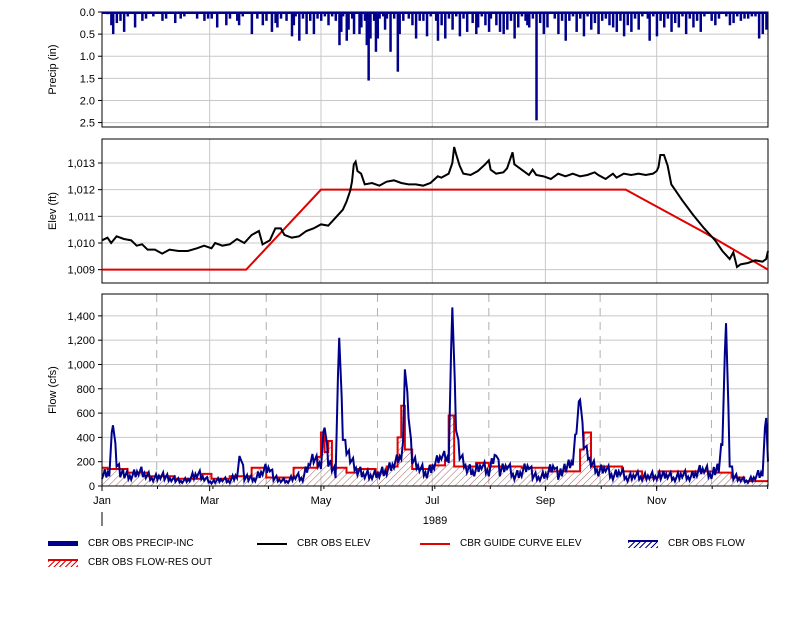  Describe the element at coordinates (87, 124) in the screenshot. I see `precip-tick-label: 2.5` at that location.